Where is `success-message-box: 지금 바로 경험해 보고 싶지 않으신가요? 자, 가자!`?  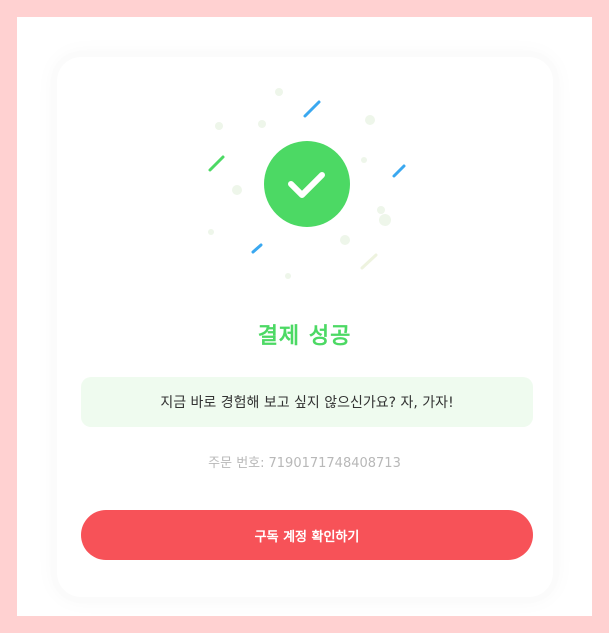
success-message-box: 지금 바로 경험해 보고 싶지 않으신가요? 자, 가자! is located at coordinates (307, 402).